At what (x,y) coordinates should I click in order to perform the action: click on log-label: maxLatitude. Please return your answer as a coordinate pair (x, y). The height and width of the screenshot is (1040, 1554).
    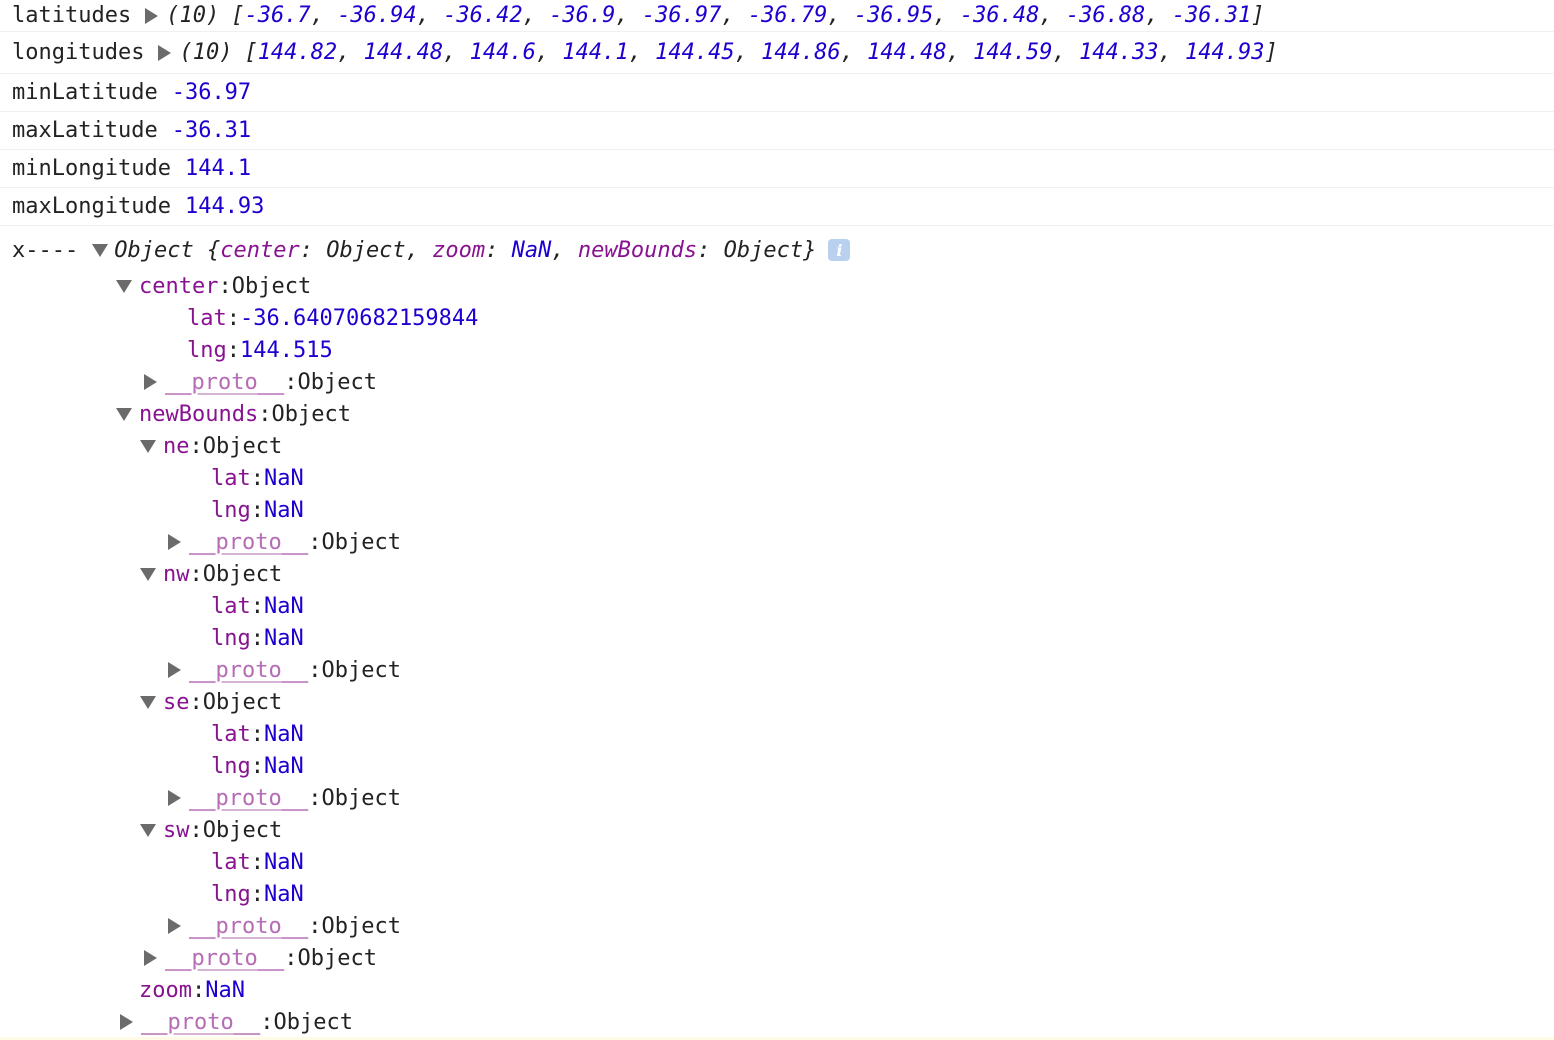
    Looking at the image, I should click on (85, 130).